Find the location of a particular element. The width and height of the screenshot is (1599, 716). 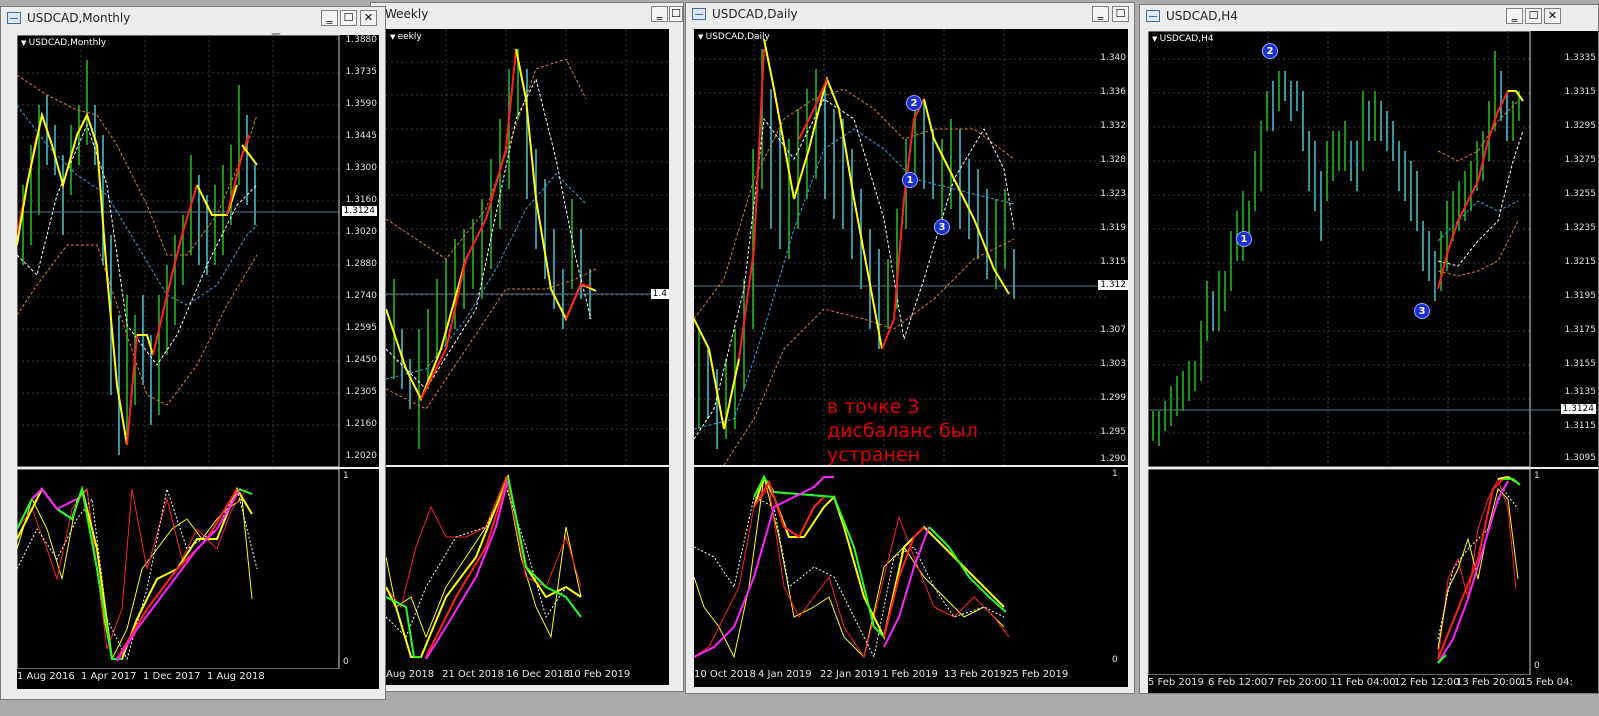

price-tick: 1.295 is located at coordinates (1113, 432).